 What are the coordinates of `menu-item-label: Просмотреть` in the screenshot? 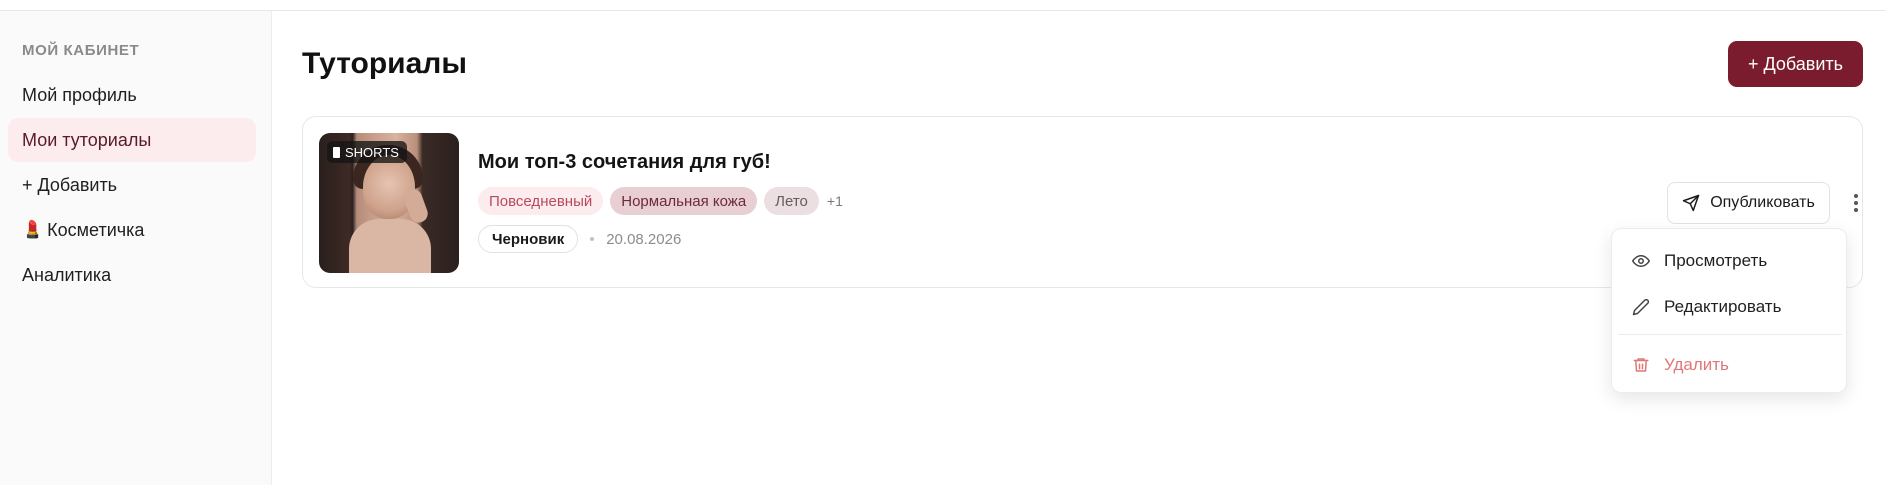 It's located at (1716, 260).